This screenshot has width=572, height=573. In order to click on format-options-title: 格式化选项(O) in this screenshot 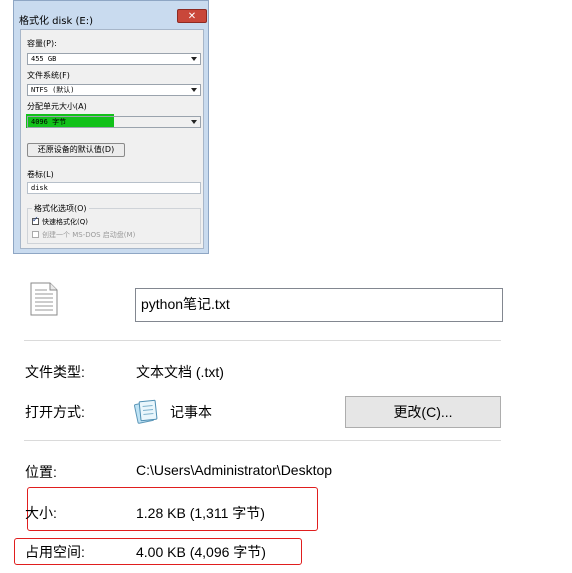, I will do `click(60, 208)`.